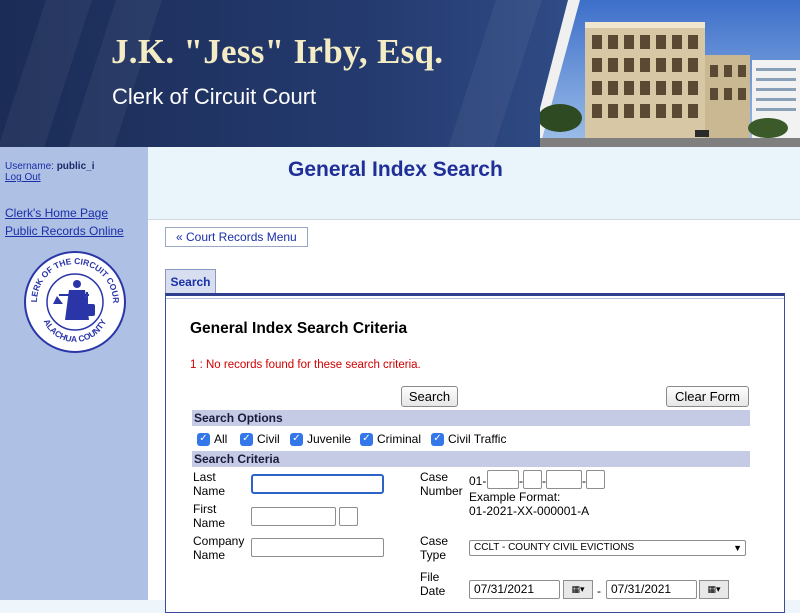 This screenshot has width=800, height=613. I want to click on username-display: Username: public_i, so click(49, 166).